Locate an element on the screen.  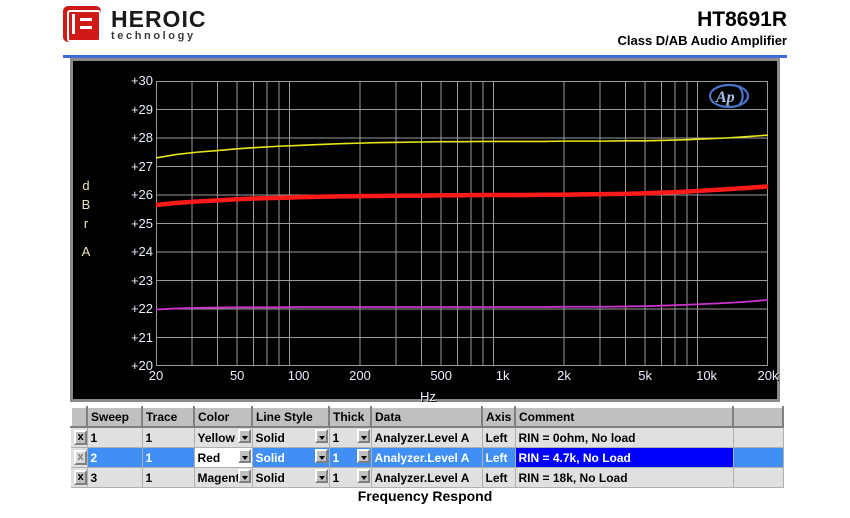
y-tick-label: +26 is located at coordinates (141, 194).